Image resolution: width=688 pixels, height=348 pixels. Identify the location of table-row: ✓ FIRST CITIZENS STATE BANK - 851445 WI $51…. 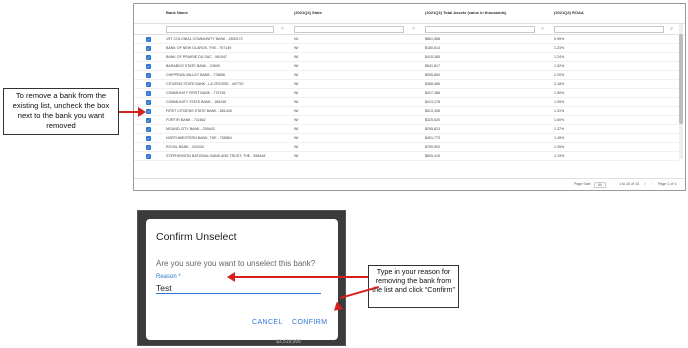
(406, 111).